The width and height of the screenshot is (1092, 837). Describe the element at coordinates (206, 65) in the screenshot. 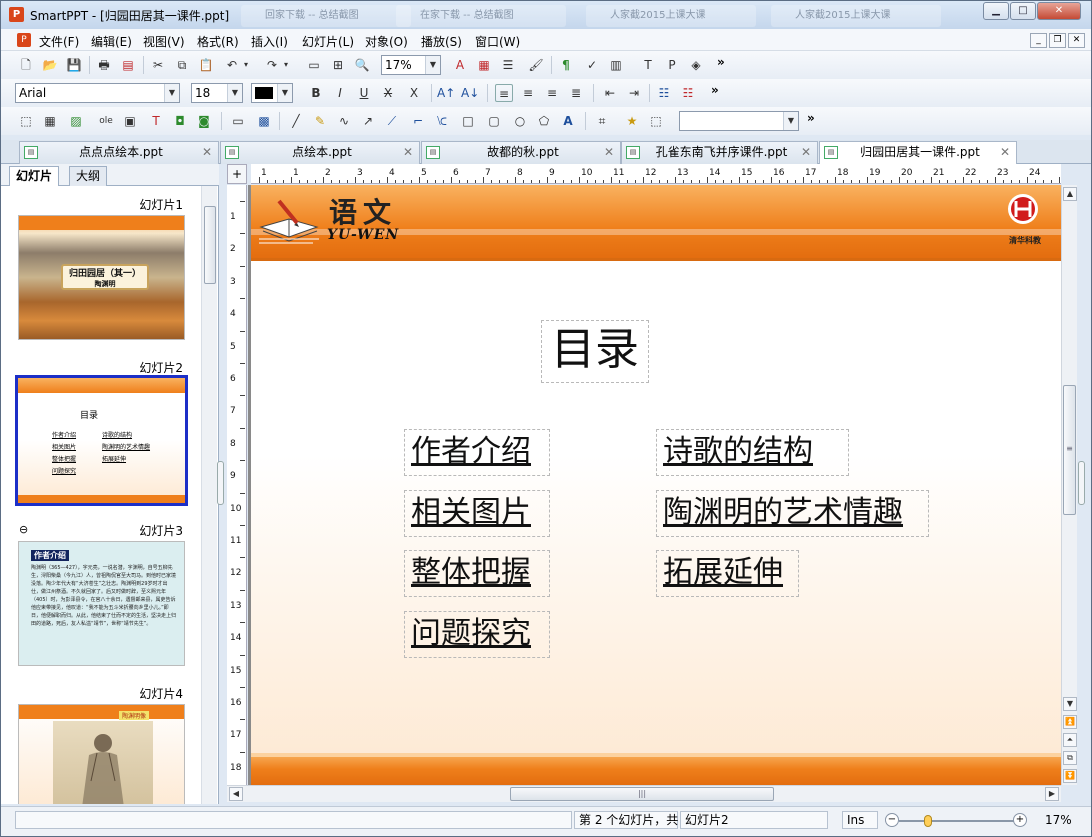

I see `paste-icon: 📋` at that location.